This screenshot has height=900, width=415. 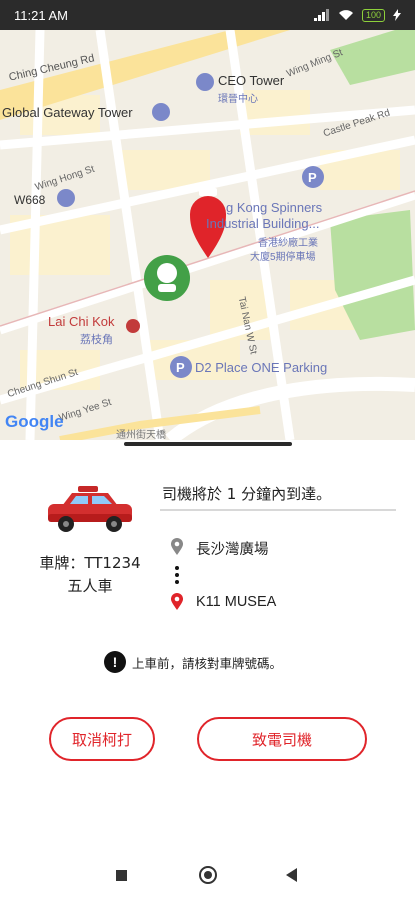 I want to click on map-label: Global Gateway Tower, so click(x=67, y=112).